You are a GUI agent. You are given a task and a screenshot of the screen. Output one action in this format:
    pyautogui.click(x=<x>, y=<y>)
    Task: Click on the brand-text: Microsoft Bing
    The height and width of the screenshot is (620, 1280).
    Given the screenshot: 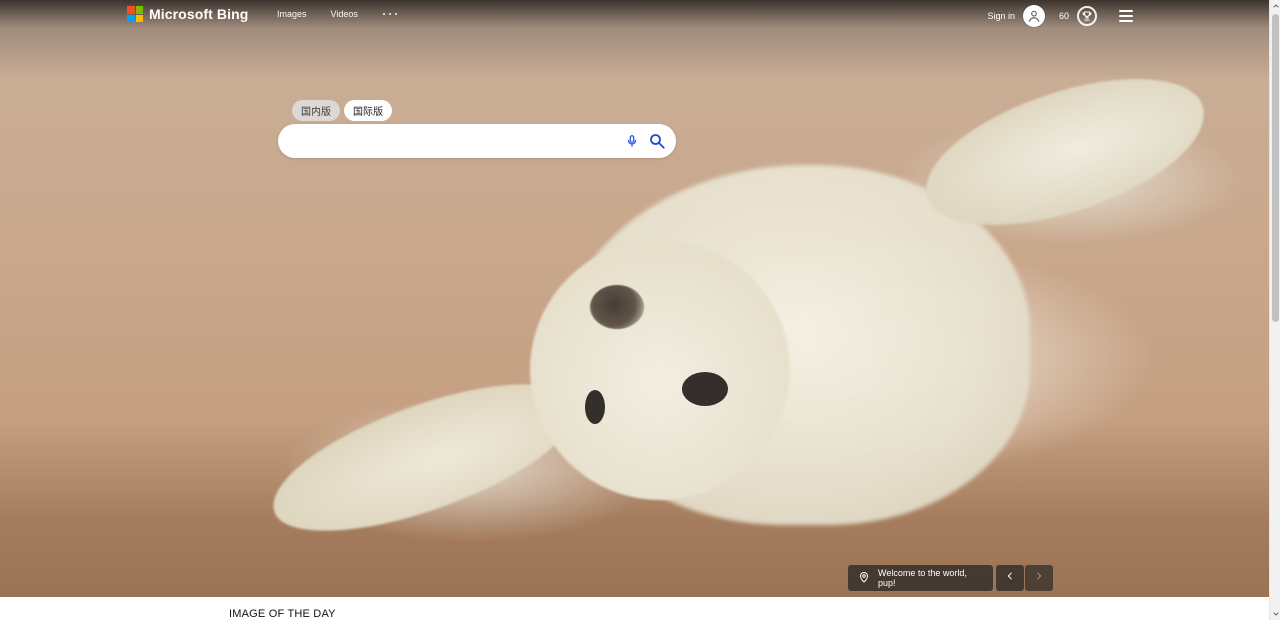 What is the action you would take?
    pyautogui.click(x=199, y=14)
    